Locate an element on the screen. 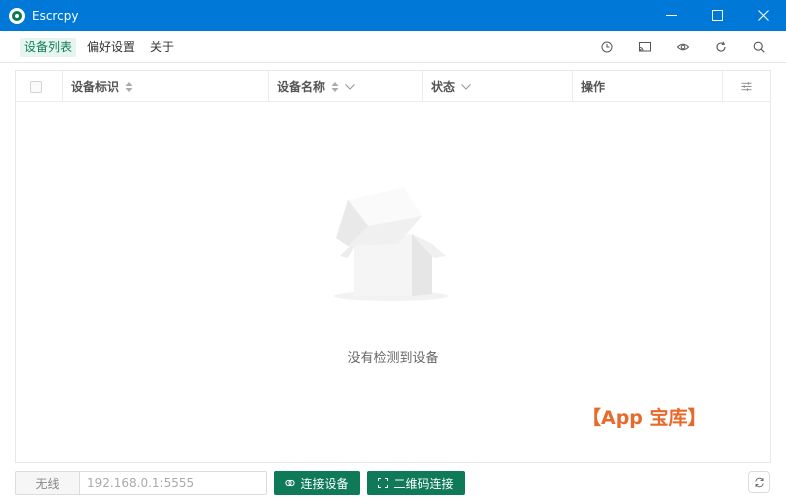  window-controls is located at coordinates (717, 15).